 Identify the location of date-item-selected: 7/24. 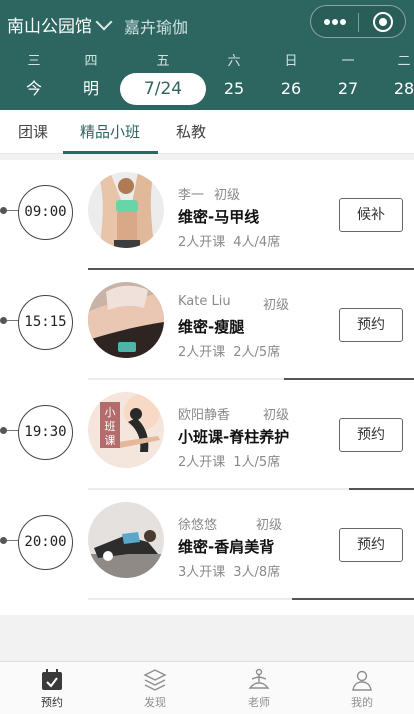
(163, 89).